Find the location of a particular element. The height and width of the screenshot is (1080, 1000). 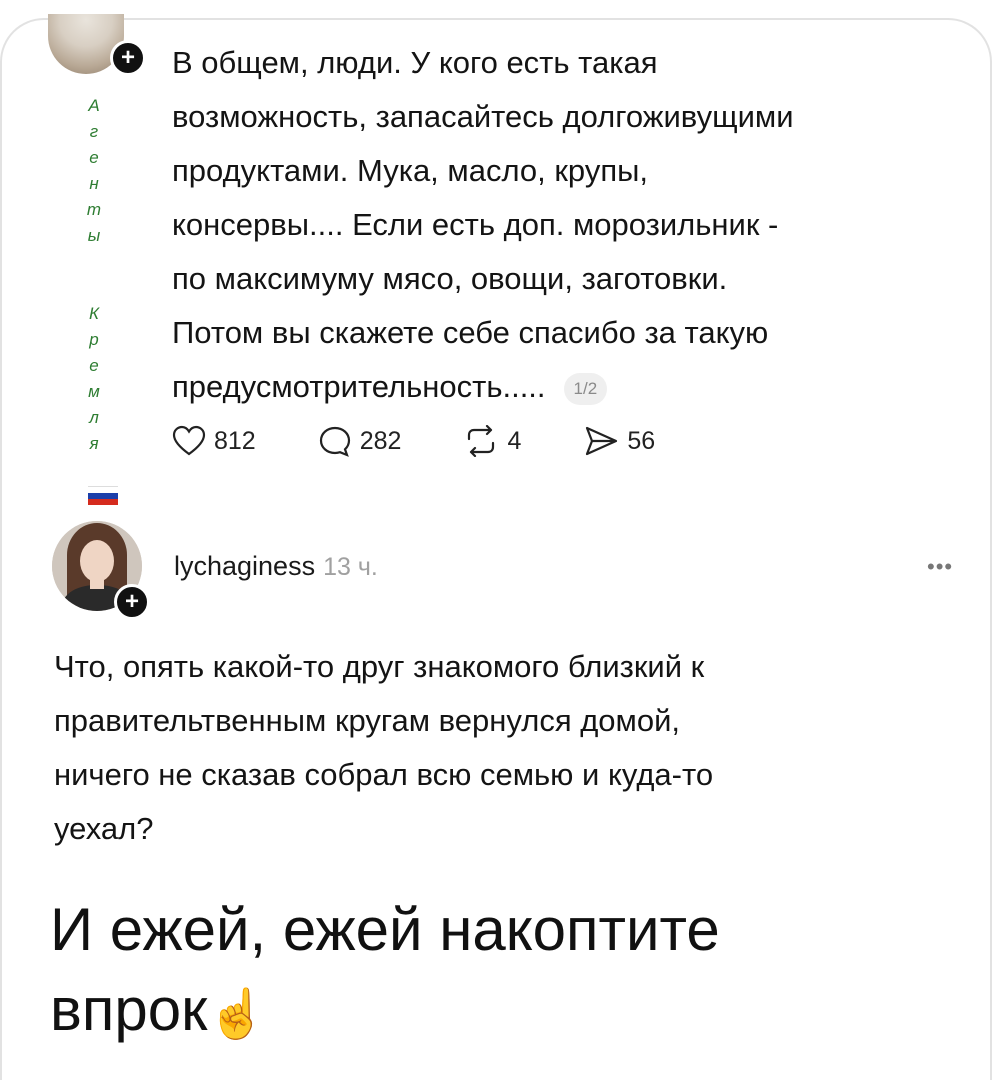

comment-count: 282 is located at coordinates (380, 440).